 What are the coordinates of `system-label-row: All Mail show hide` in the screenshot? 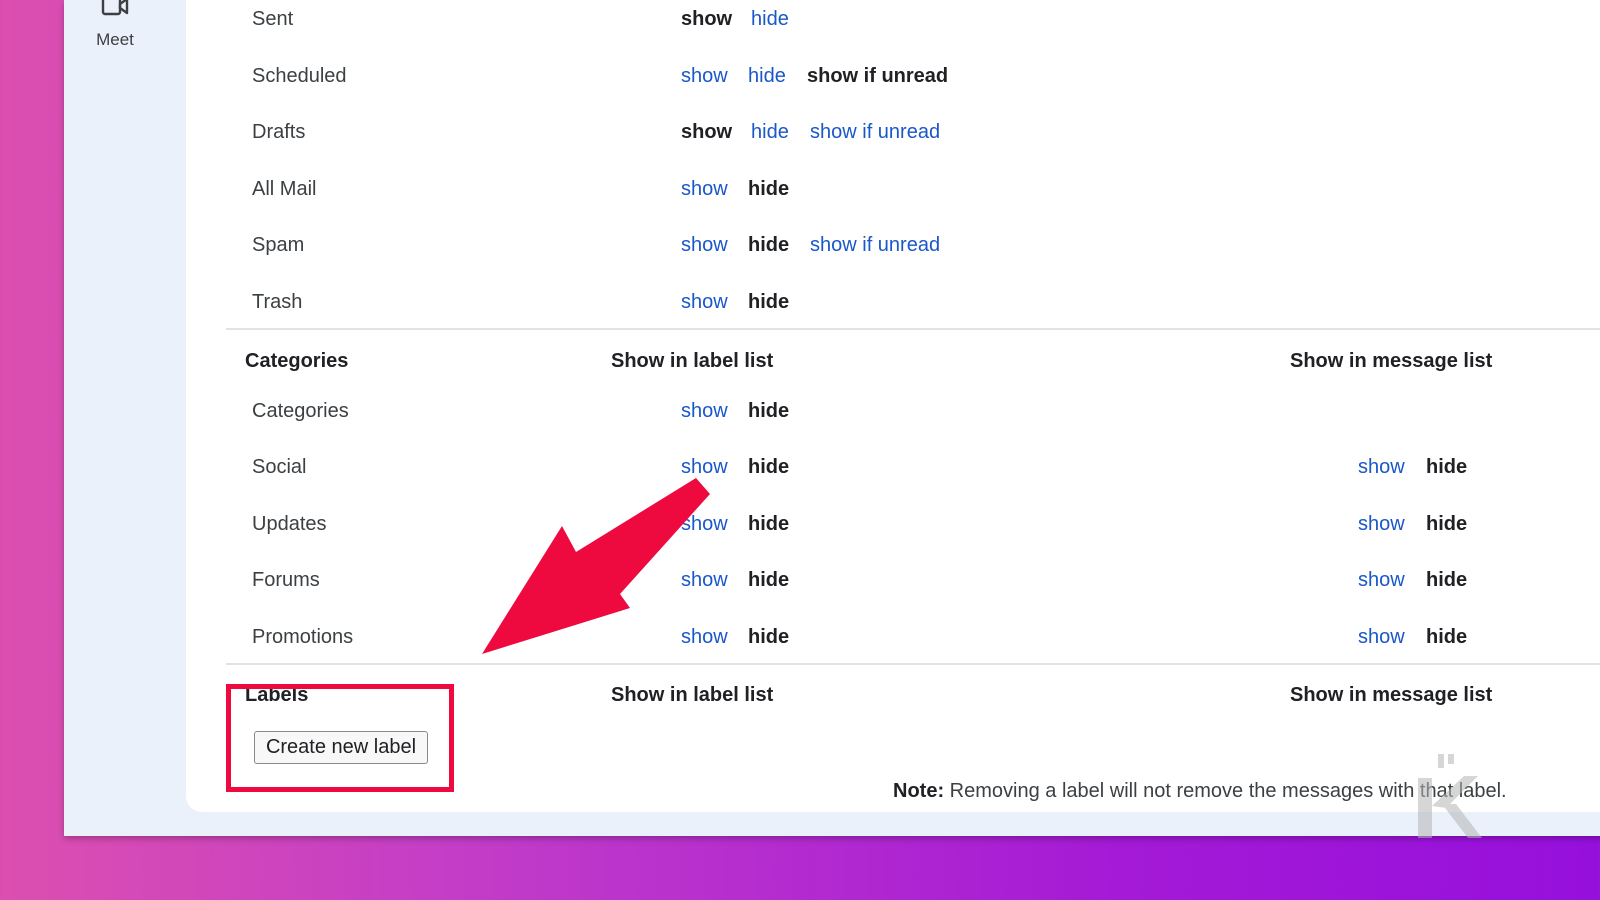 It's located at (893, 192).